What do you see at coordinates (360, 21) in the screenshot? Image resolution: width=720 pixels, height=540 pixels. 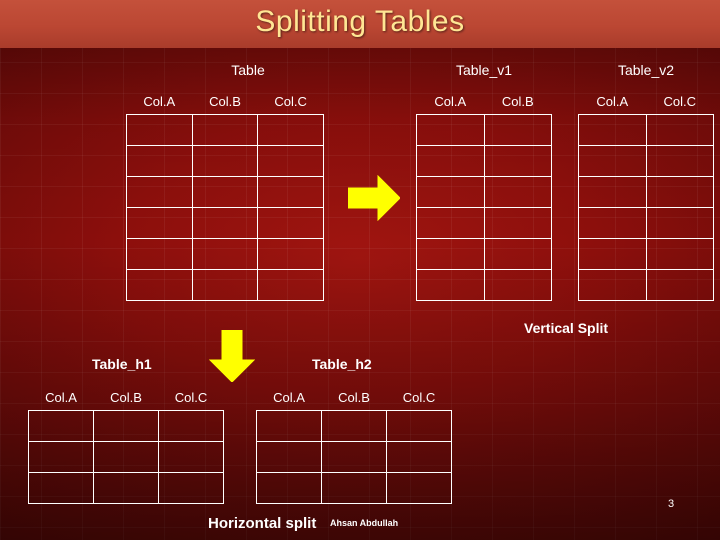 I see `page-title: Splitting Tables` at bounding box center [360, 21].